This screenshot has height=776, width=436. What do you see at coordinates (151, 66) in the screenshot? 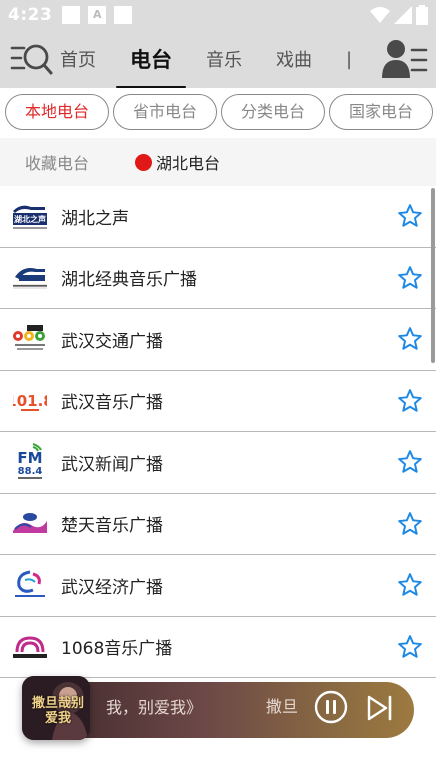
I see `nav-tab-radio: 电台` at bounding box center [151, 66].